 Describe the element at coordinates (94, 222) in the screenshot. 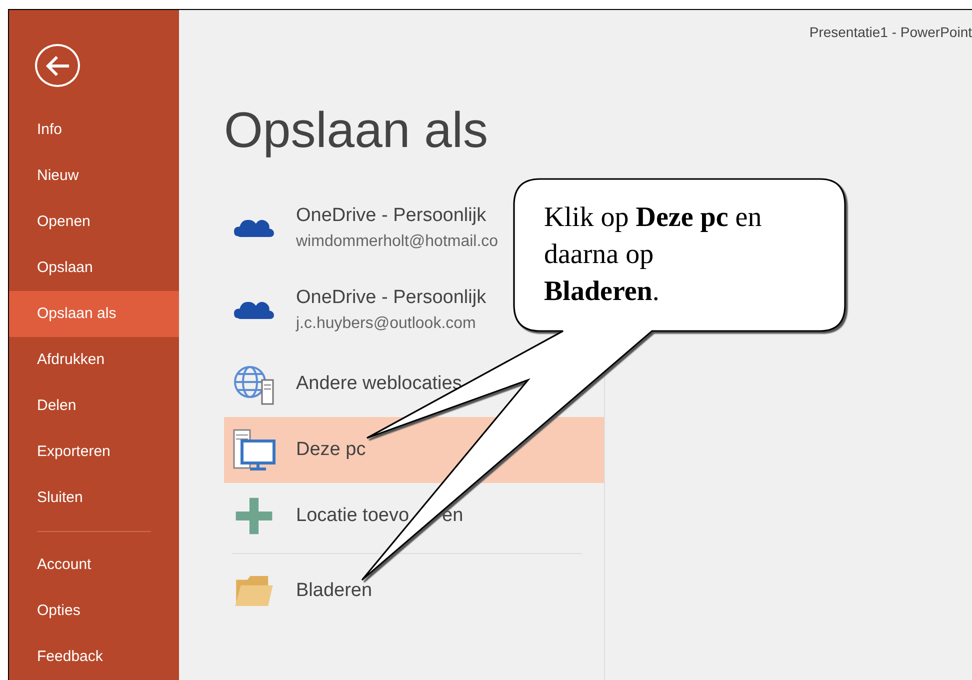

I see `menu-item: Openen` at that location.